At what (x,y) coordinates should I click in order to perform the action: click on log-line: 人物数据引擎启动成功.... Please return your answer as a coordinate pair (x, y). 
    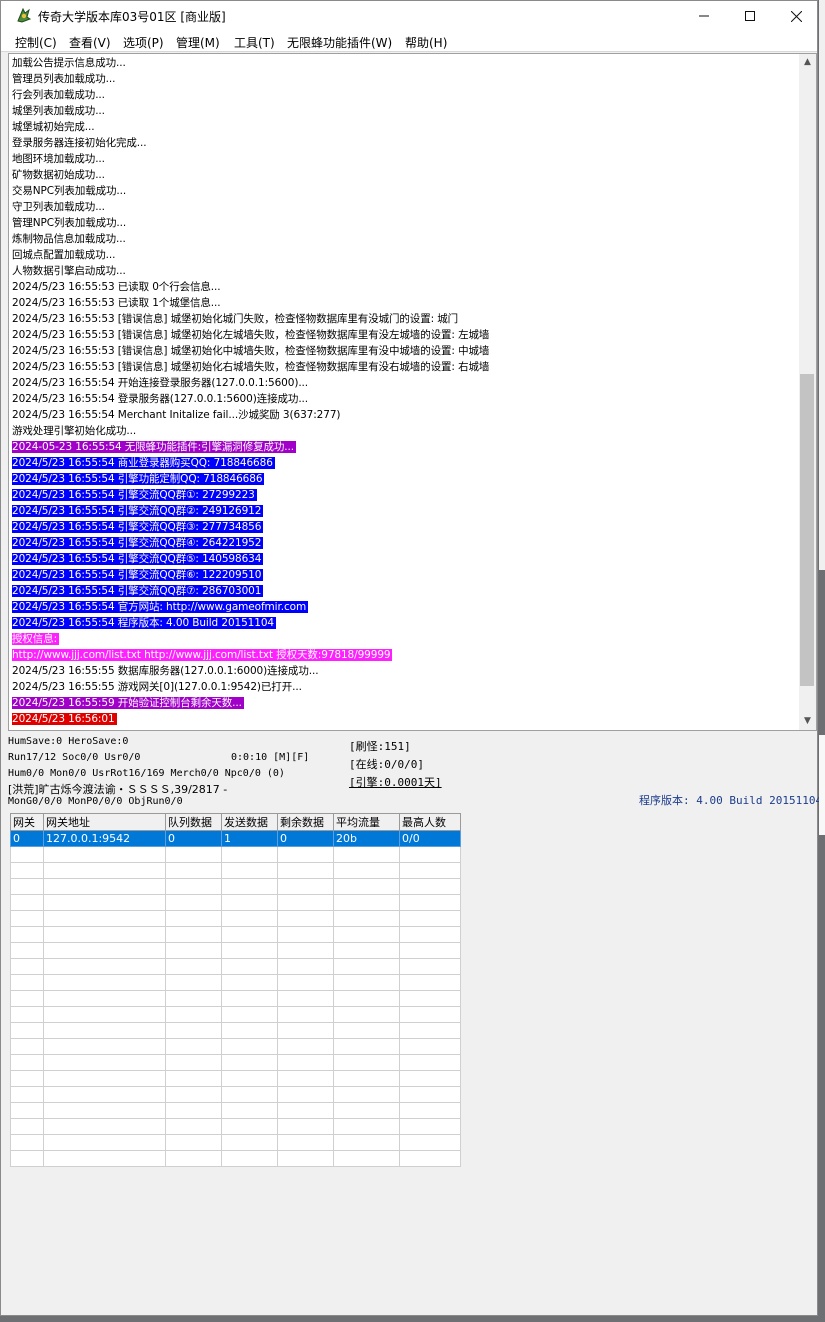
    Looking at the image, I should click on (404, 271).